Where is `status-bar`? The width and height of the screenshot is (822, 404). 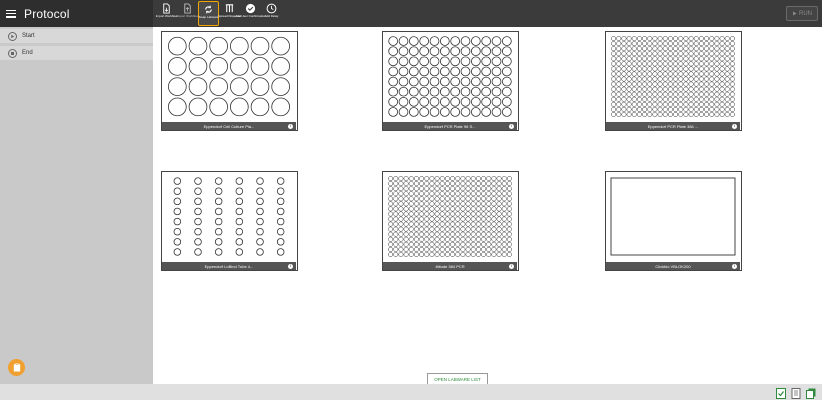 status-bar is located at coordinates (411, 392).